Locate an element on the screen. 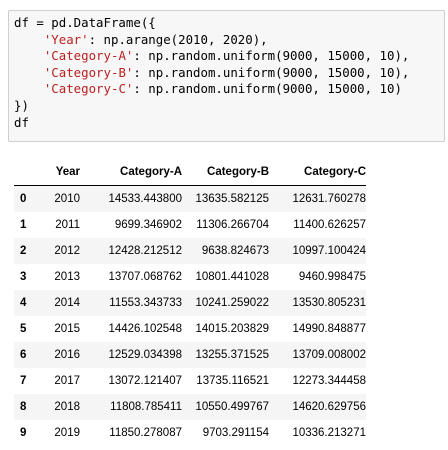 Image resolution: width=448 pixels, height=450 pixels. header-category-a: Category-A is located at coordinates (131, 172).